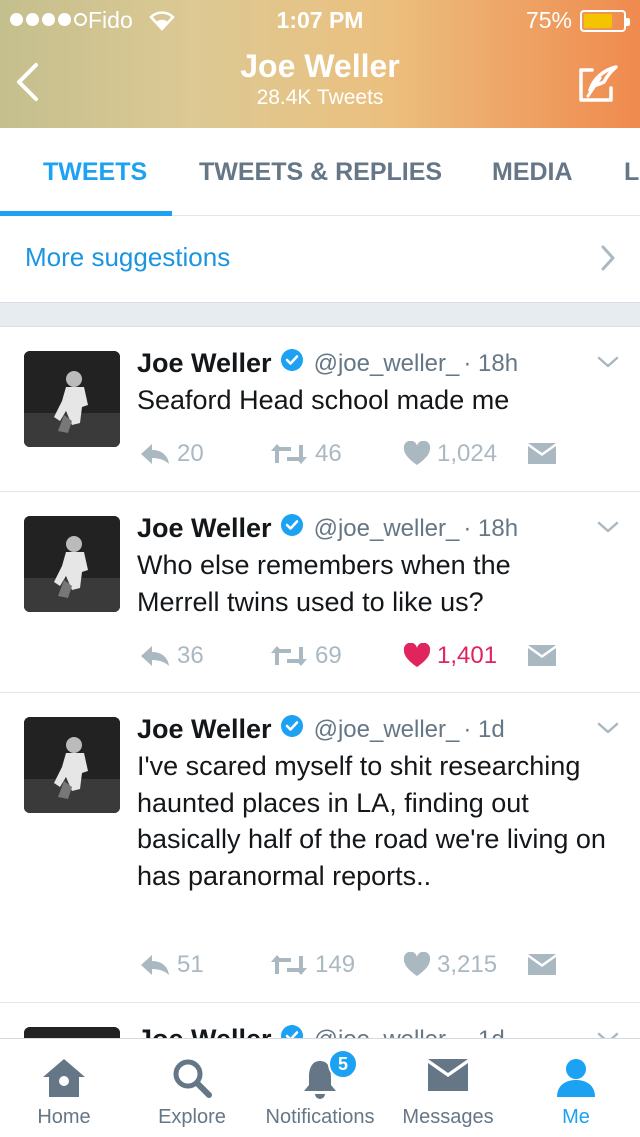 This screenshot has height=1137, width=640. I want to click on nav-explore: Explore, so click(192, 1088).